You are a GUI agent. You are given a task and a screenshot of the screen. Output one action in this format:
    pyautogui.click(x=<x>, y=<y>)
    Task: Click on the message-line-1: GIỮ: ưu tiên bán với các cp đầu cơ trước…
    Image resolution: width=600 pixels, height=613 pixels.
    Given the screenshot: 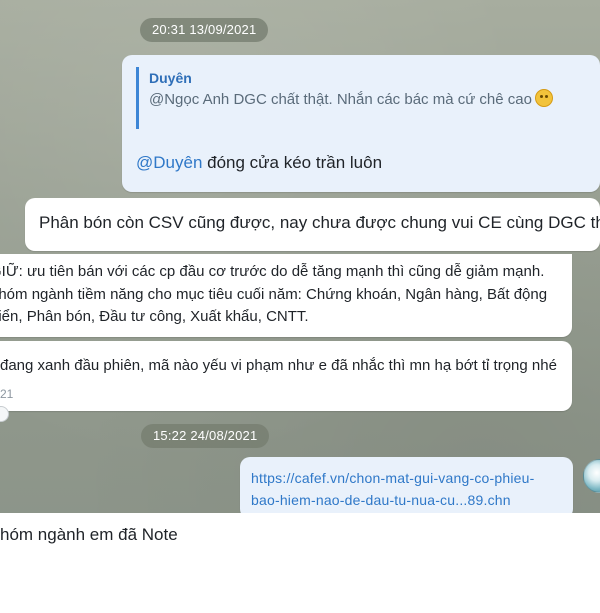 What is the action you would take?
    pyautogui.click(x=272, y=271)
    